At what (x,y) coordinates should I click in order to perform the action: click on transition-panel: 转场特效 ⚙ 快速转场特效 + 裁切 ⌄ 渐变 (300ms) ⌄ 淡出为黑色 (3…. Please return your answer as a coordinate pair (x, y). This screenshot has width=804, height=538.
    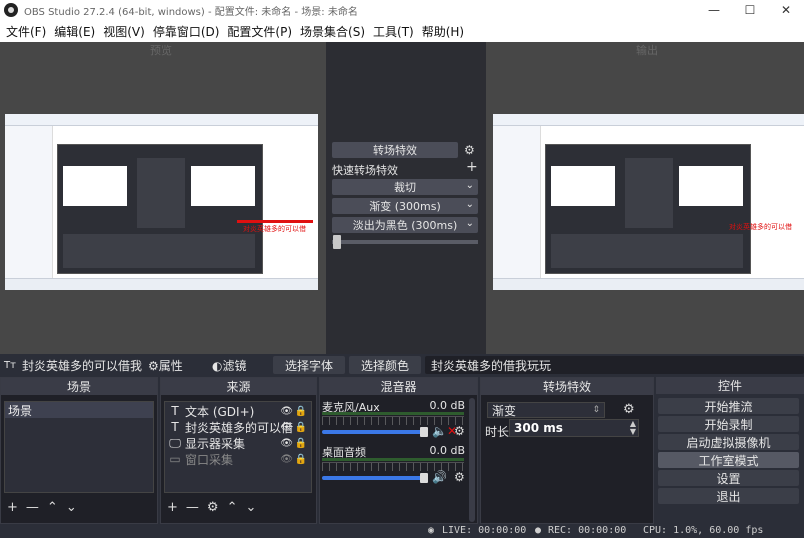
    Looking at the image, I should click on (406, 198).